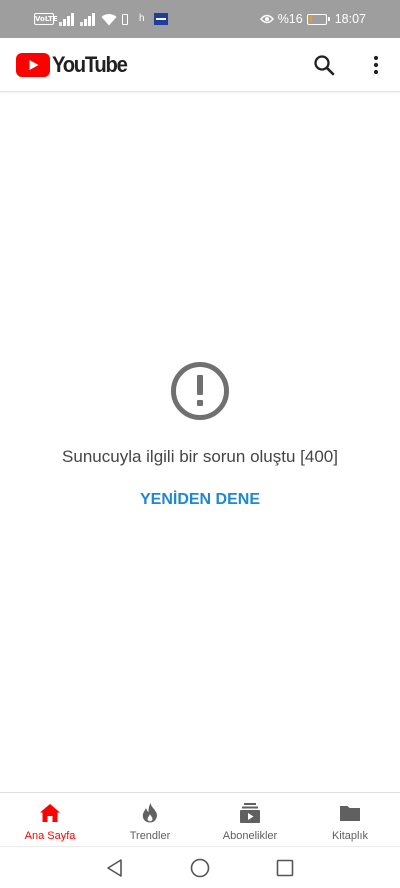  I want to click on nav-item-subscriptions: Abonelikler, so click(250, 819).